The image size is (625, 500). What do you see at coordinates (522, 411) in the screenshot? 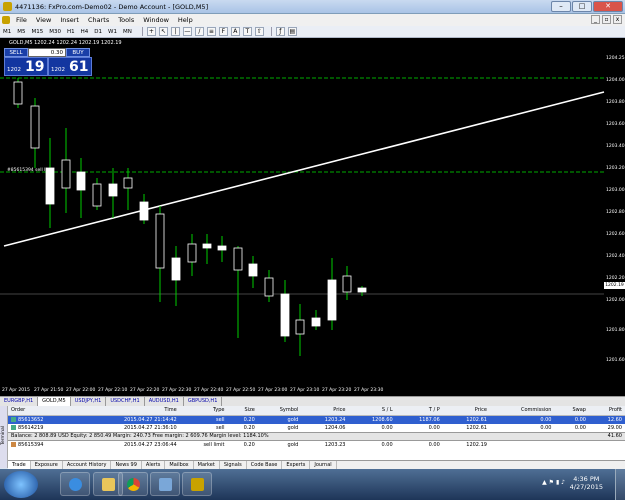
I see `col-commission: Commission` at bounding box center [522, 411].